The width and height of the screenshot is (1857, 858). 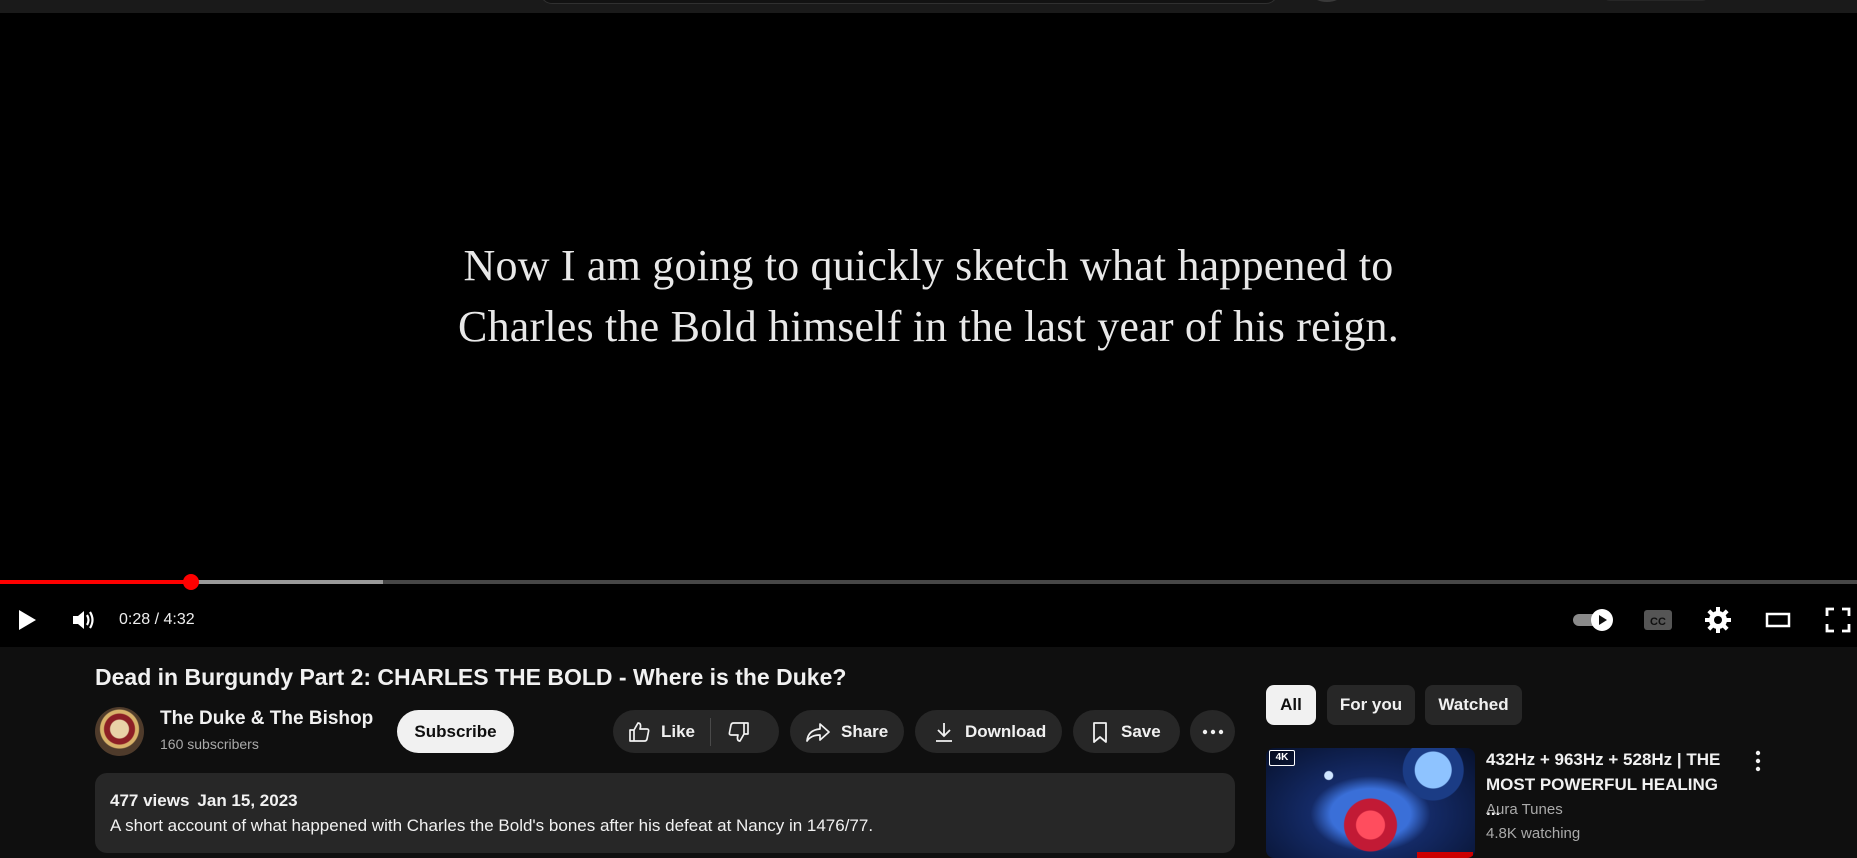 I want to click on theater-button, so click(x=1778, y=620).